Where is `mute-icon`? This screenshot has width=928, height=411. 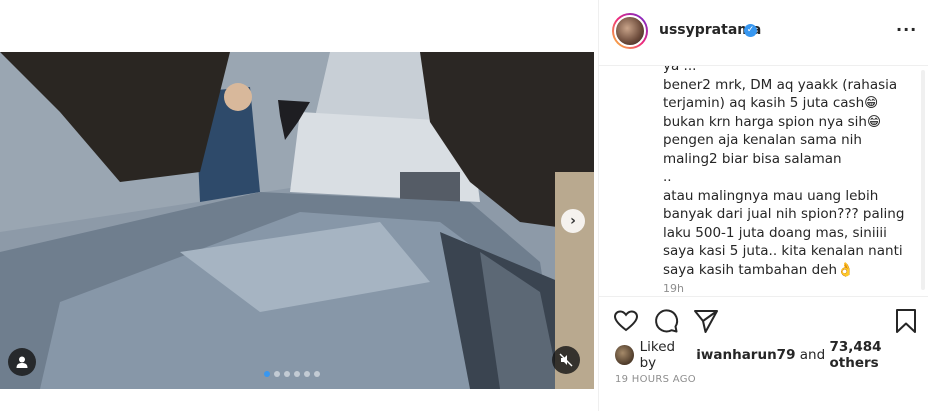 mute-icon is located at coordinates (566, 360).